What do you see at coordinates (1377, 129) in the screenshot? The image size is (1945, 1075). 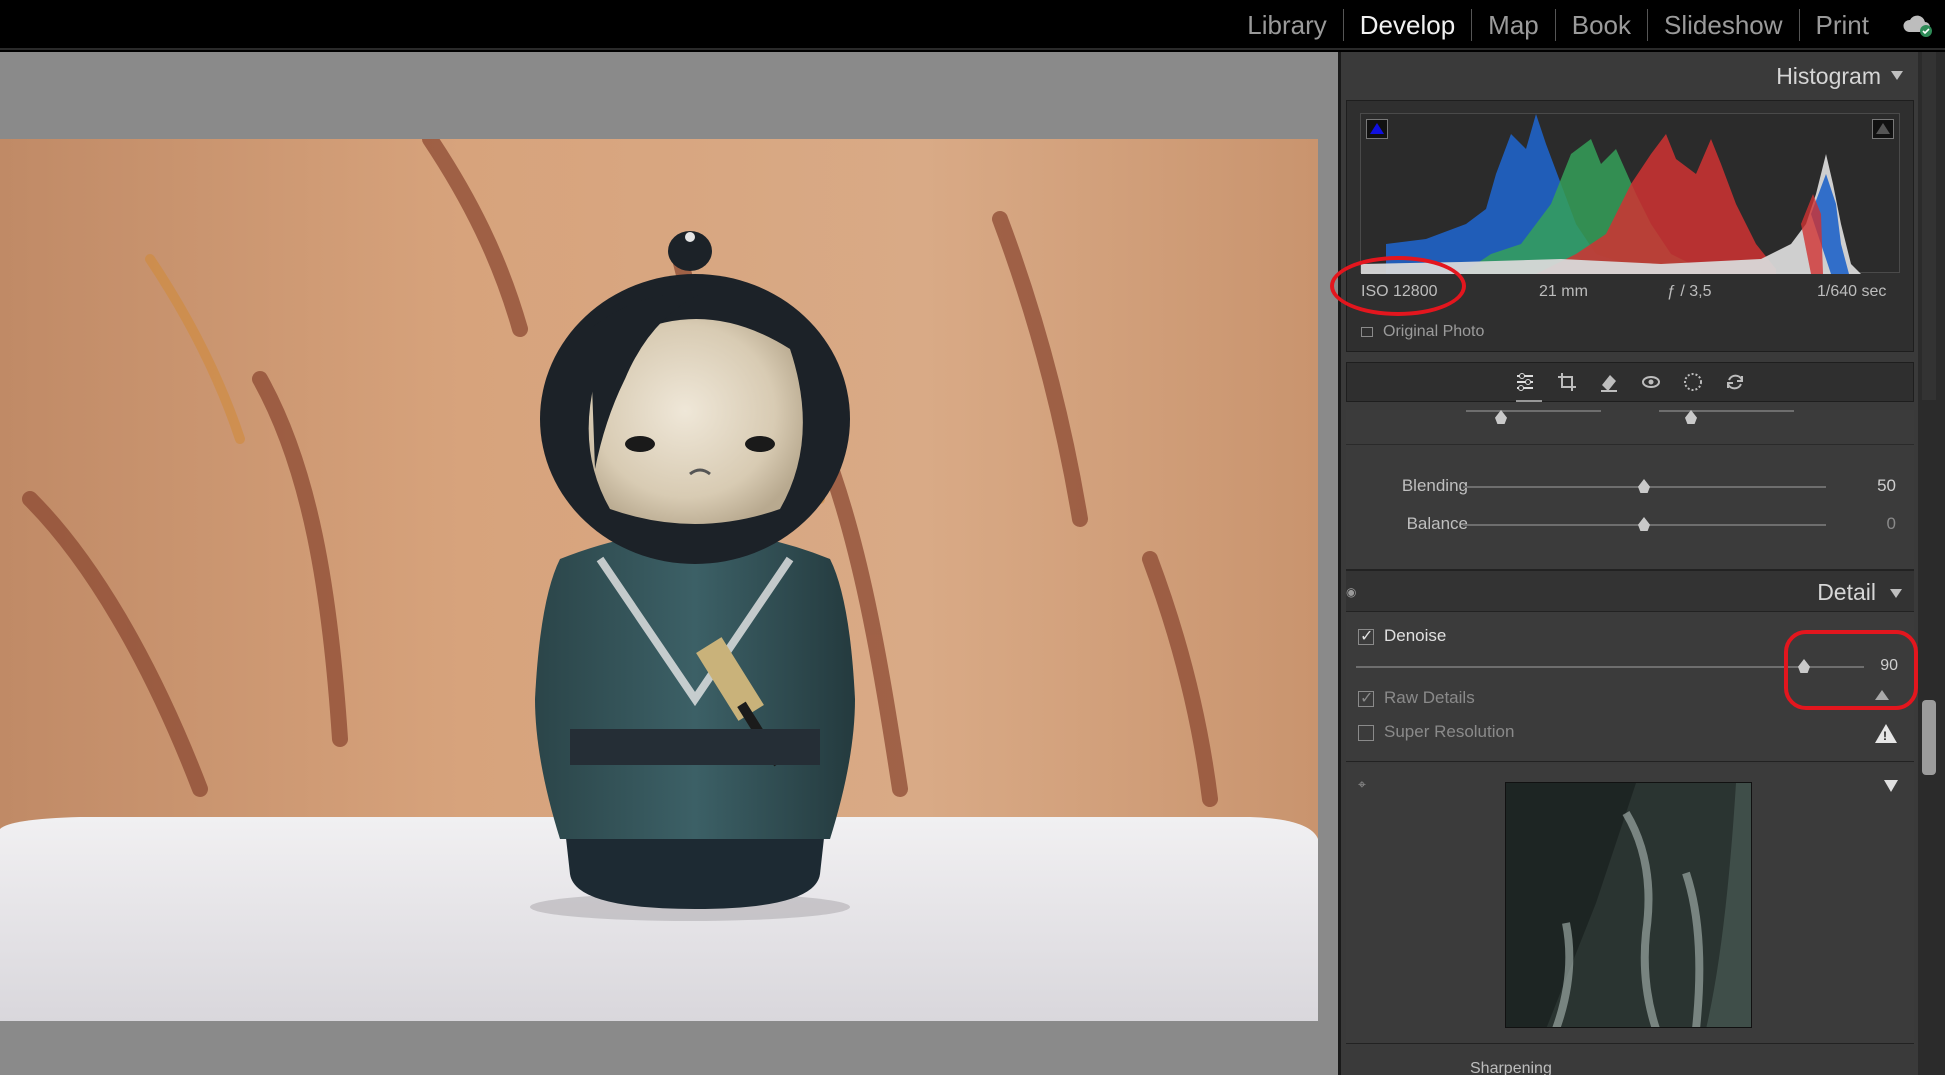 I see `shadow-clipping-toggle` at bounding box center [1377, 129].